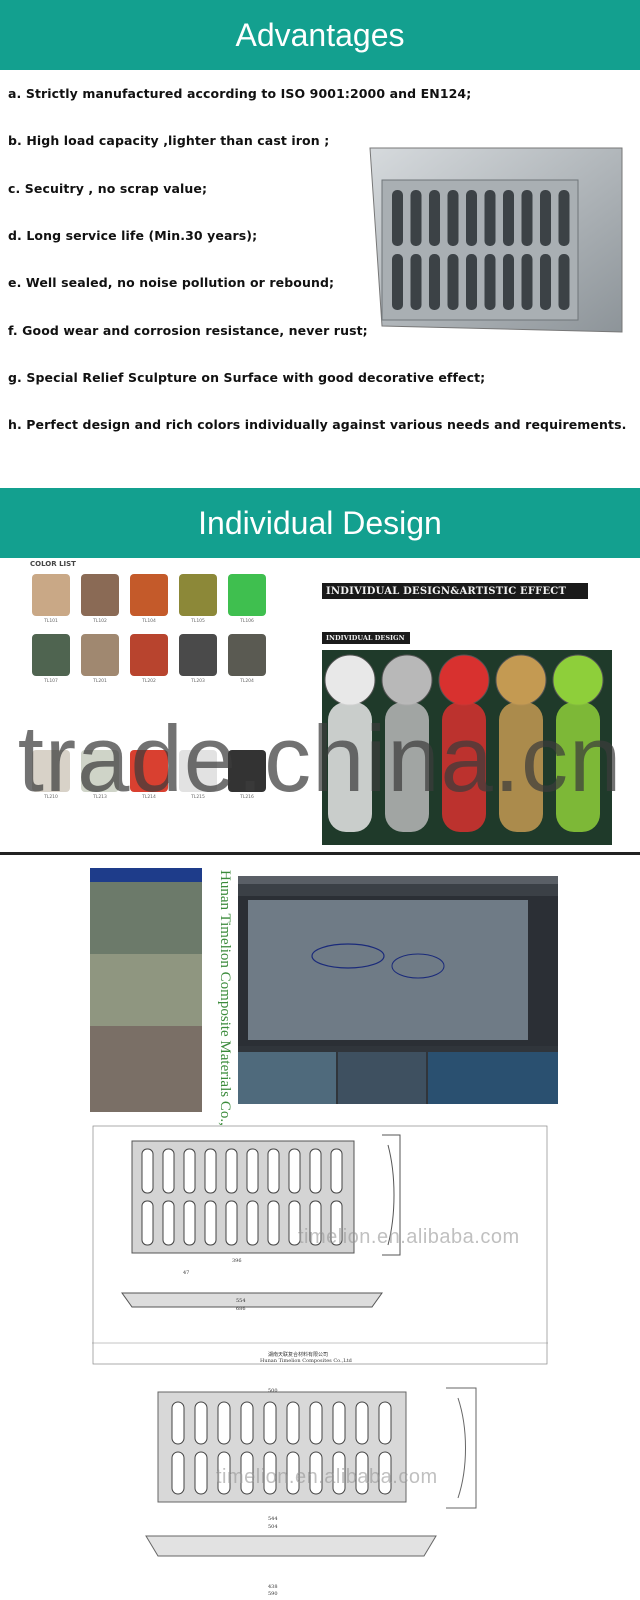 The image size is (640, 1600). I want to click on advantage-item: d. Long service life (Min.30 years);, so click(133, 235).